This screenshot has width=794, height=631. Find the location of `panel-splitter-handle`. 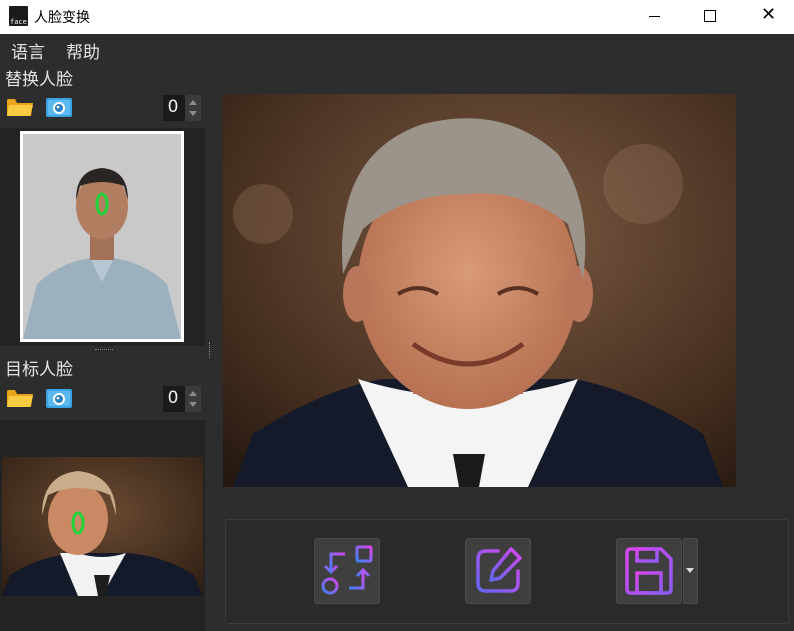

panel-splitter-handle is located at coordinates (104, 350).